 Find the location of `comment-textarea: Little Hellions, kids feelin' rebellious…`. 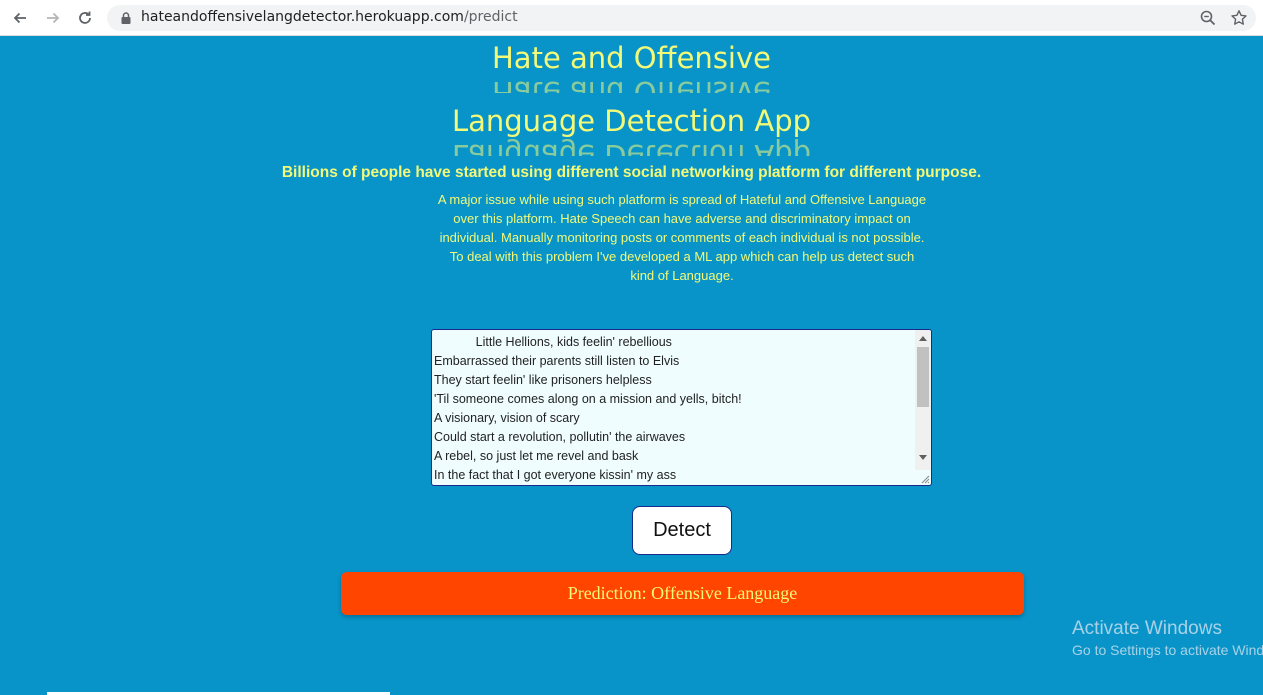

comment-textarea: Little Hellions, kids feelin' rebellious… is located at coordinates (681, 407).